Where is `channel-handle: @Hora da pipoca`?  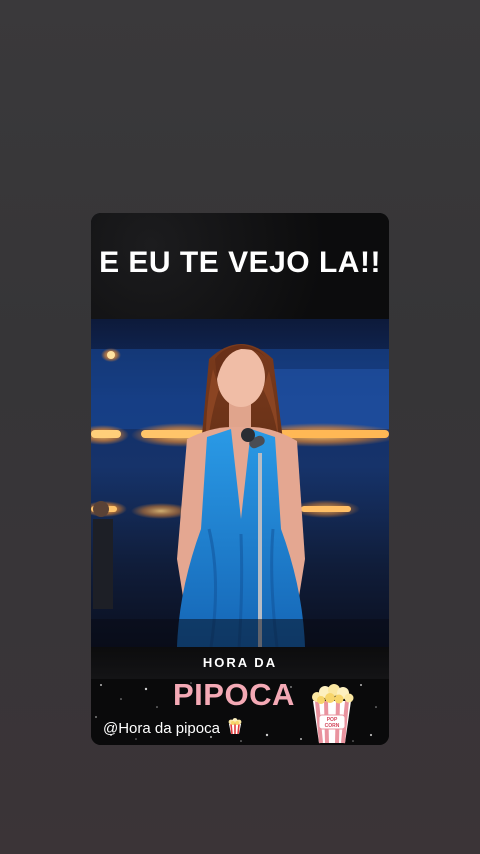
channel-handle: @Hora da pipoca is located at coordinates (173, 728).